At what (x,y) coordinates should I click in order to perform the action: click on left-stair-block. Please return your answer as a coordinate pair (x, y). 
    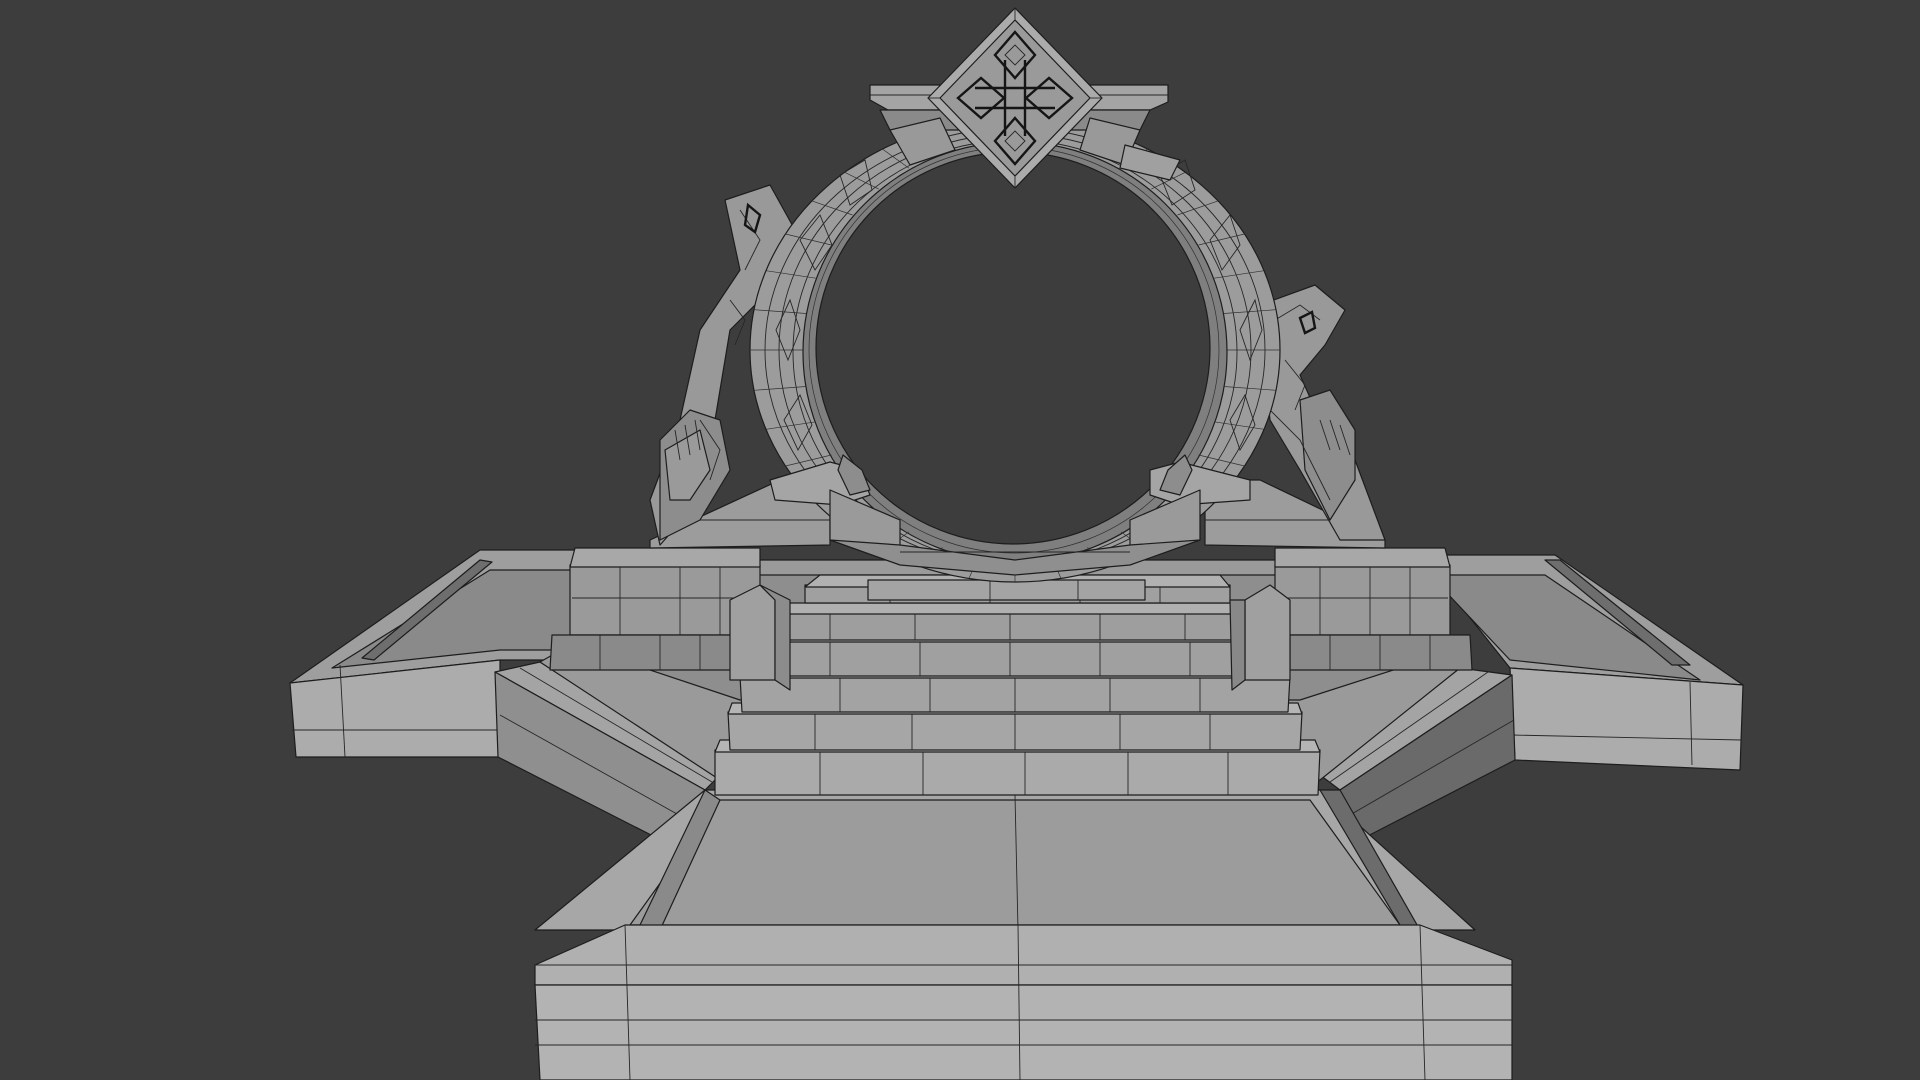
    Looking at the image, I should click on (670, 619).